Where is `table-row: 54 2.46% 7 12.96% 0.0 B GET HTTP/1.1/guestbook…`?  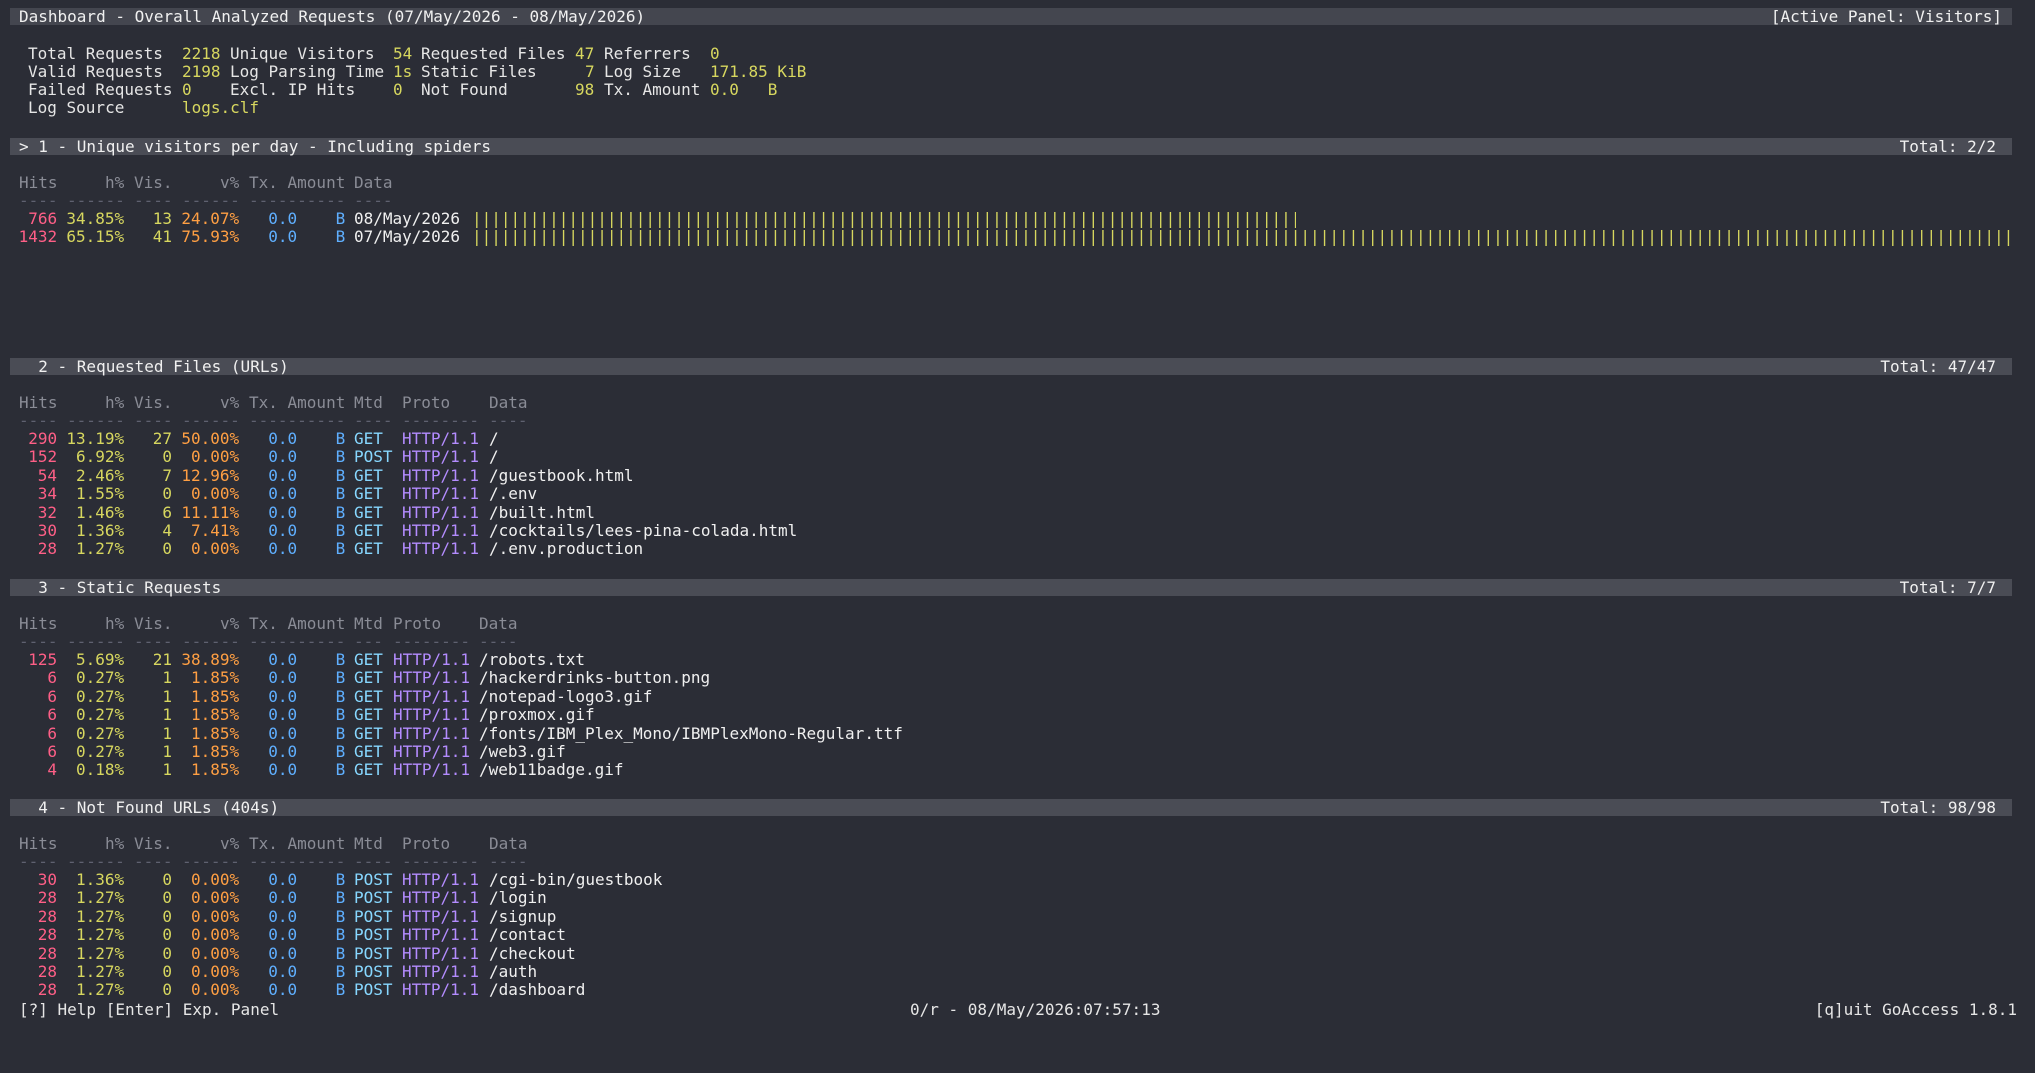 table-row: 54 2.46% 7 12.96% 0.0 B GET HTTP/1.1/guestbook… is located at coordinates (1017, 475).